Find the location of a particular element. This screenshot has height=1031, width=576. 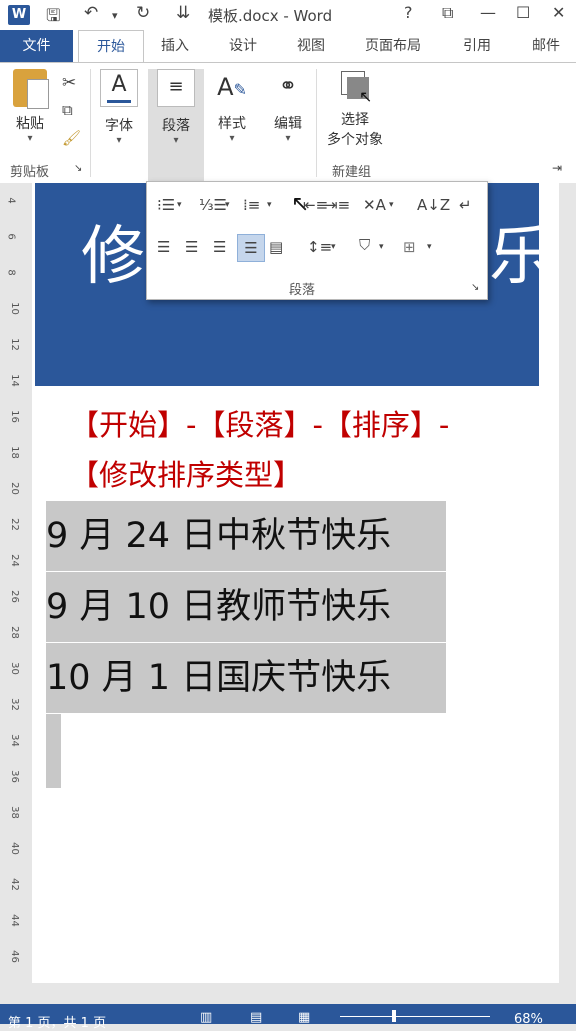

quick-access-customize-icon: ⇊ is located at coordinates (183, 13).